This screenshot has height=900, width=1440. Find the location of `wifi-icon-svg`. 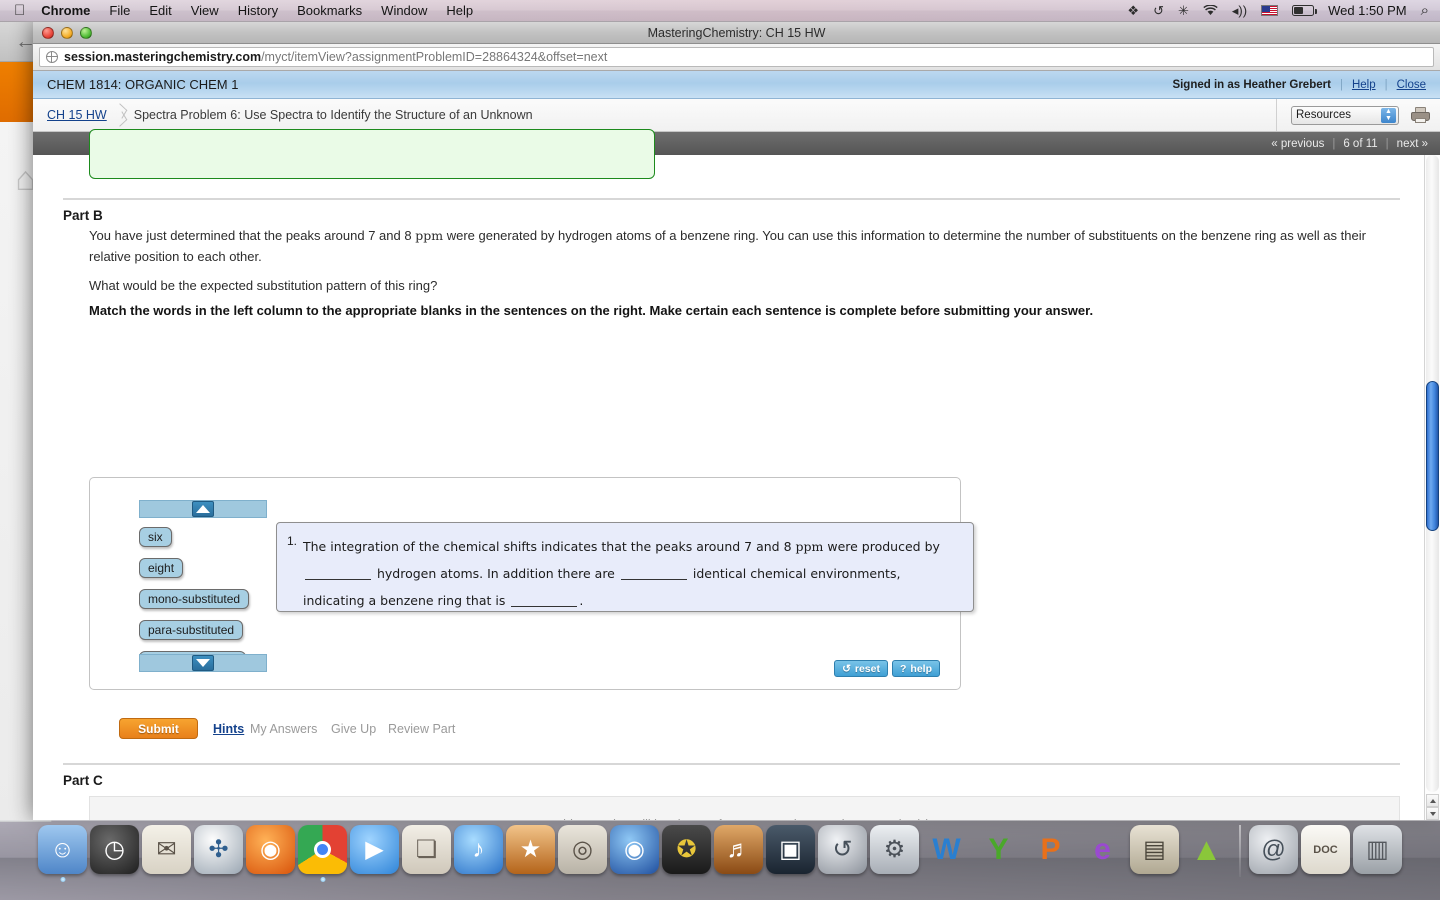

wifi-icon-svg is located at coordinates (1210, 10).